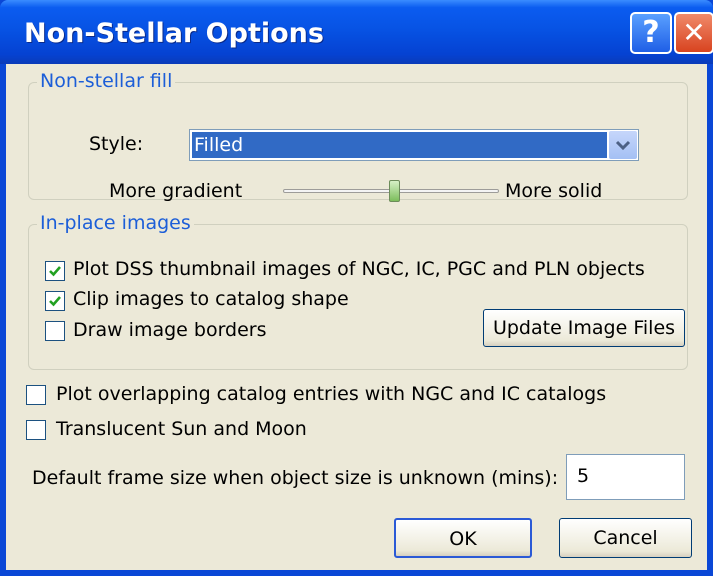 This screenshot has width=713, height=576. Describe the element at coordinates (394, 191) in the screenshot. I see `gradient-slider-thumb` at that location.